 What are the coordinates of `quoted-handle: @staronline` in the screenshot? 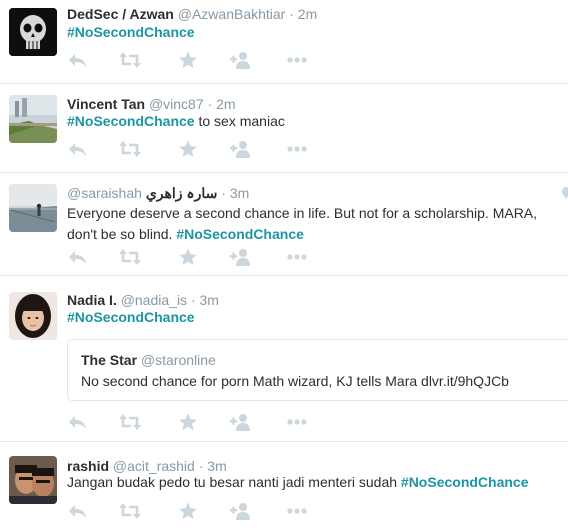 It's located at (178, 360).